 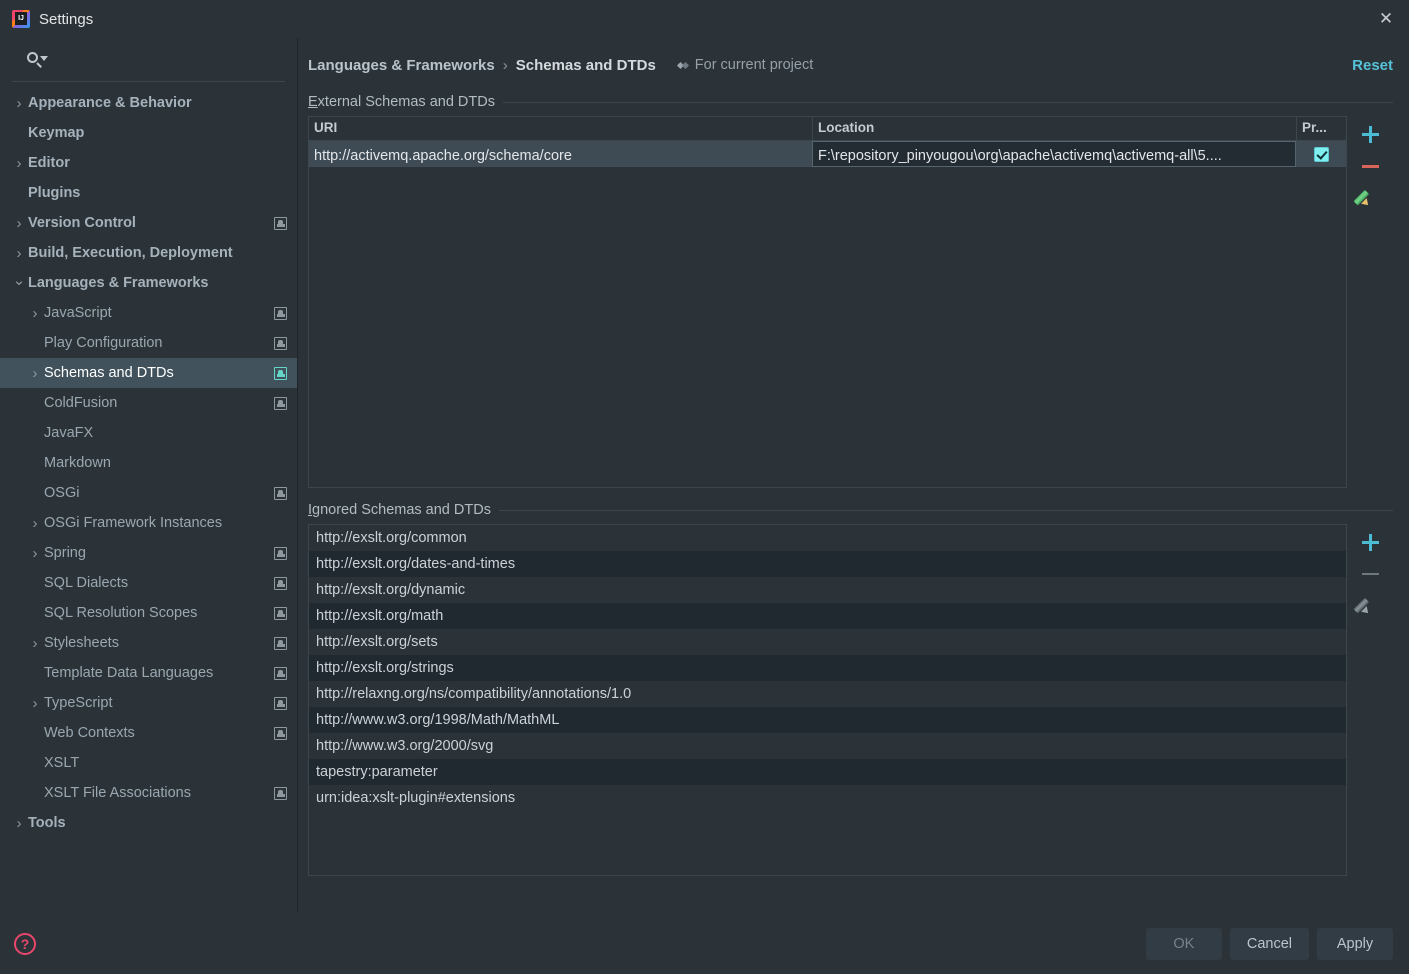 What do you see at coordinates (827, 538) in the screenshot?
I see `list-item: http://exslt.org/common` at bounding box center [827, 538].